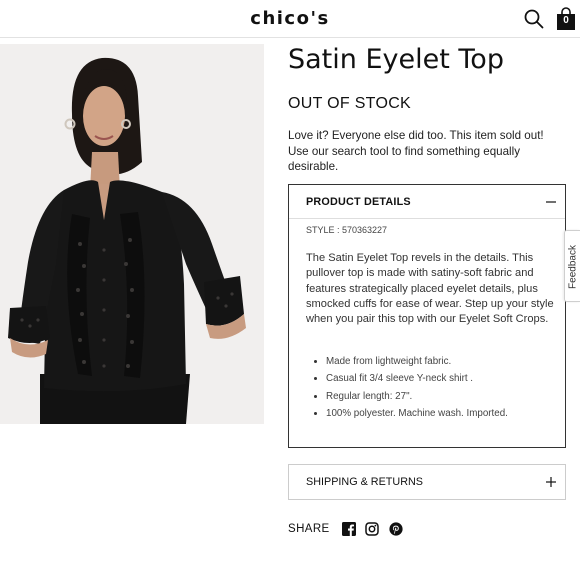 The image size is (580, 580). I want to click on minus-icon, so click(551, 202).